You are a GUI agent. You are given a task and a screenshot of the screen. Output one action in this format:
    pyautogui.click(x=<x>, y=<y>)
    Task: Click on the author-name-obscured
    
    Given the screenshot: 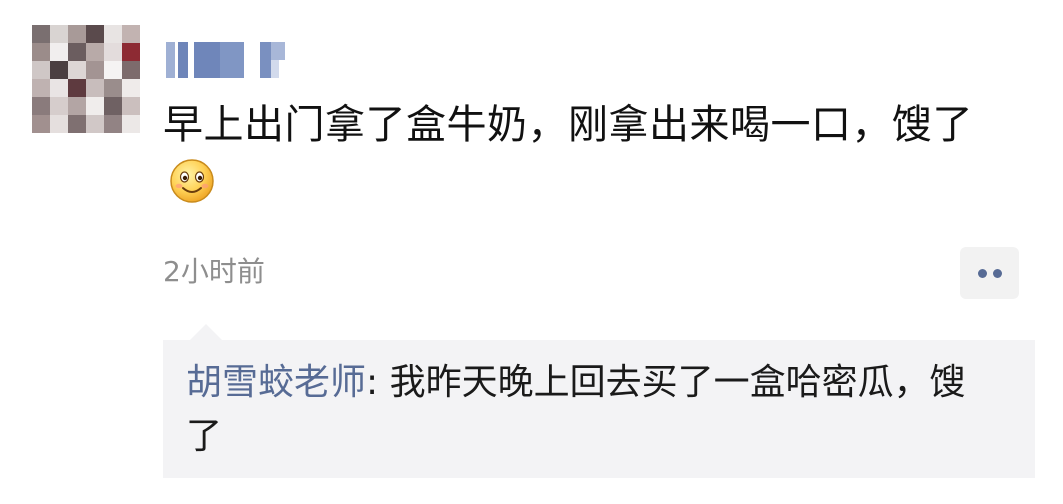 What is the action you would take?
    pyautogui.click(x=236, y=60)
    